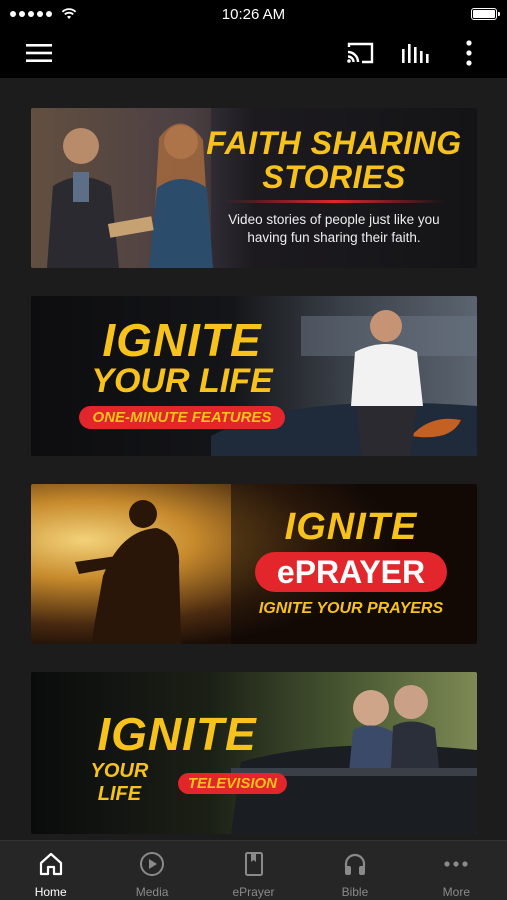 This screenshot has height=900, width=507. What do you see at coordinates (456, 864) in the screenshot?
I see `more-dots-icon` at bounding box center [456, 864].